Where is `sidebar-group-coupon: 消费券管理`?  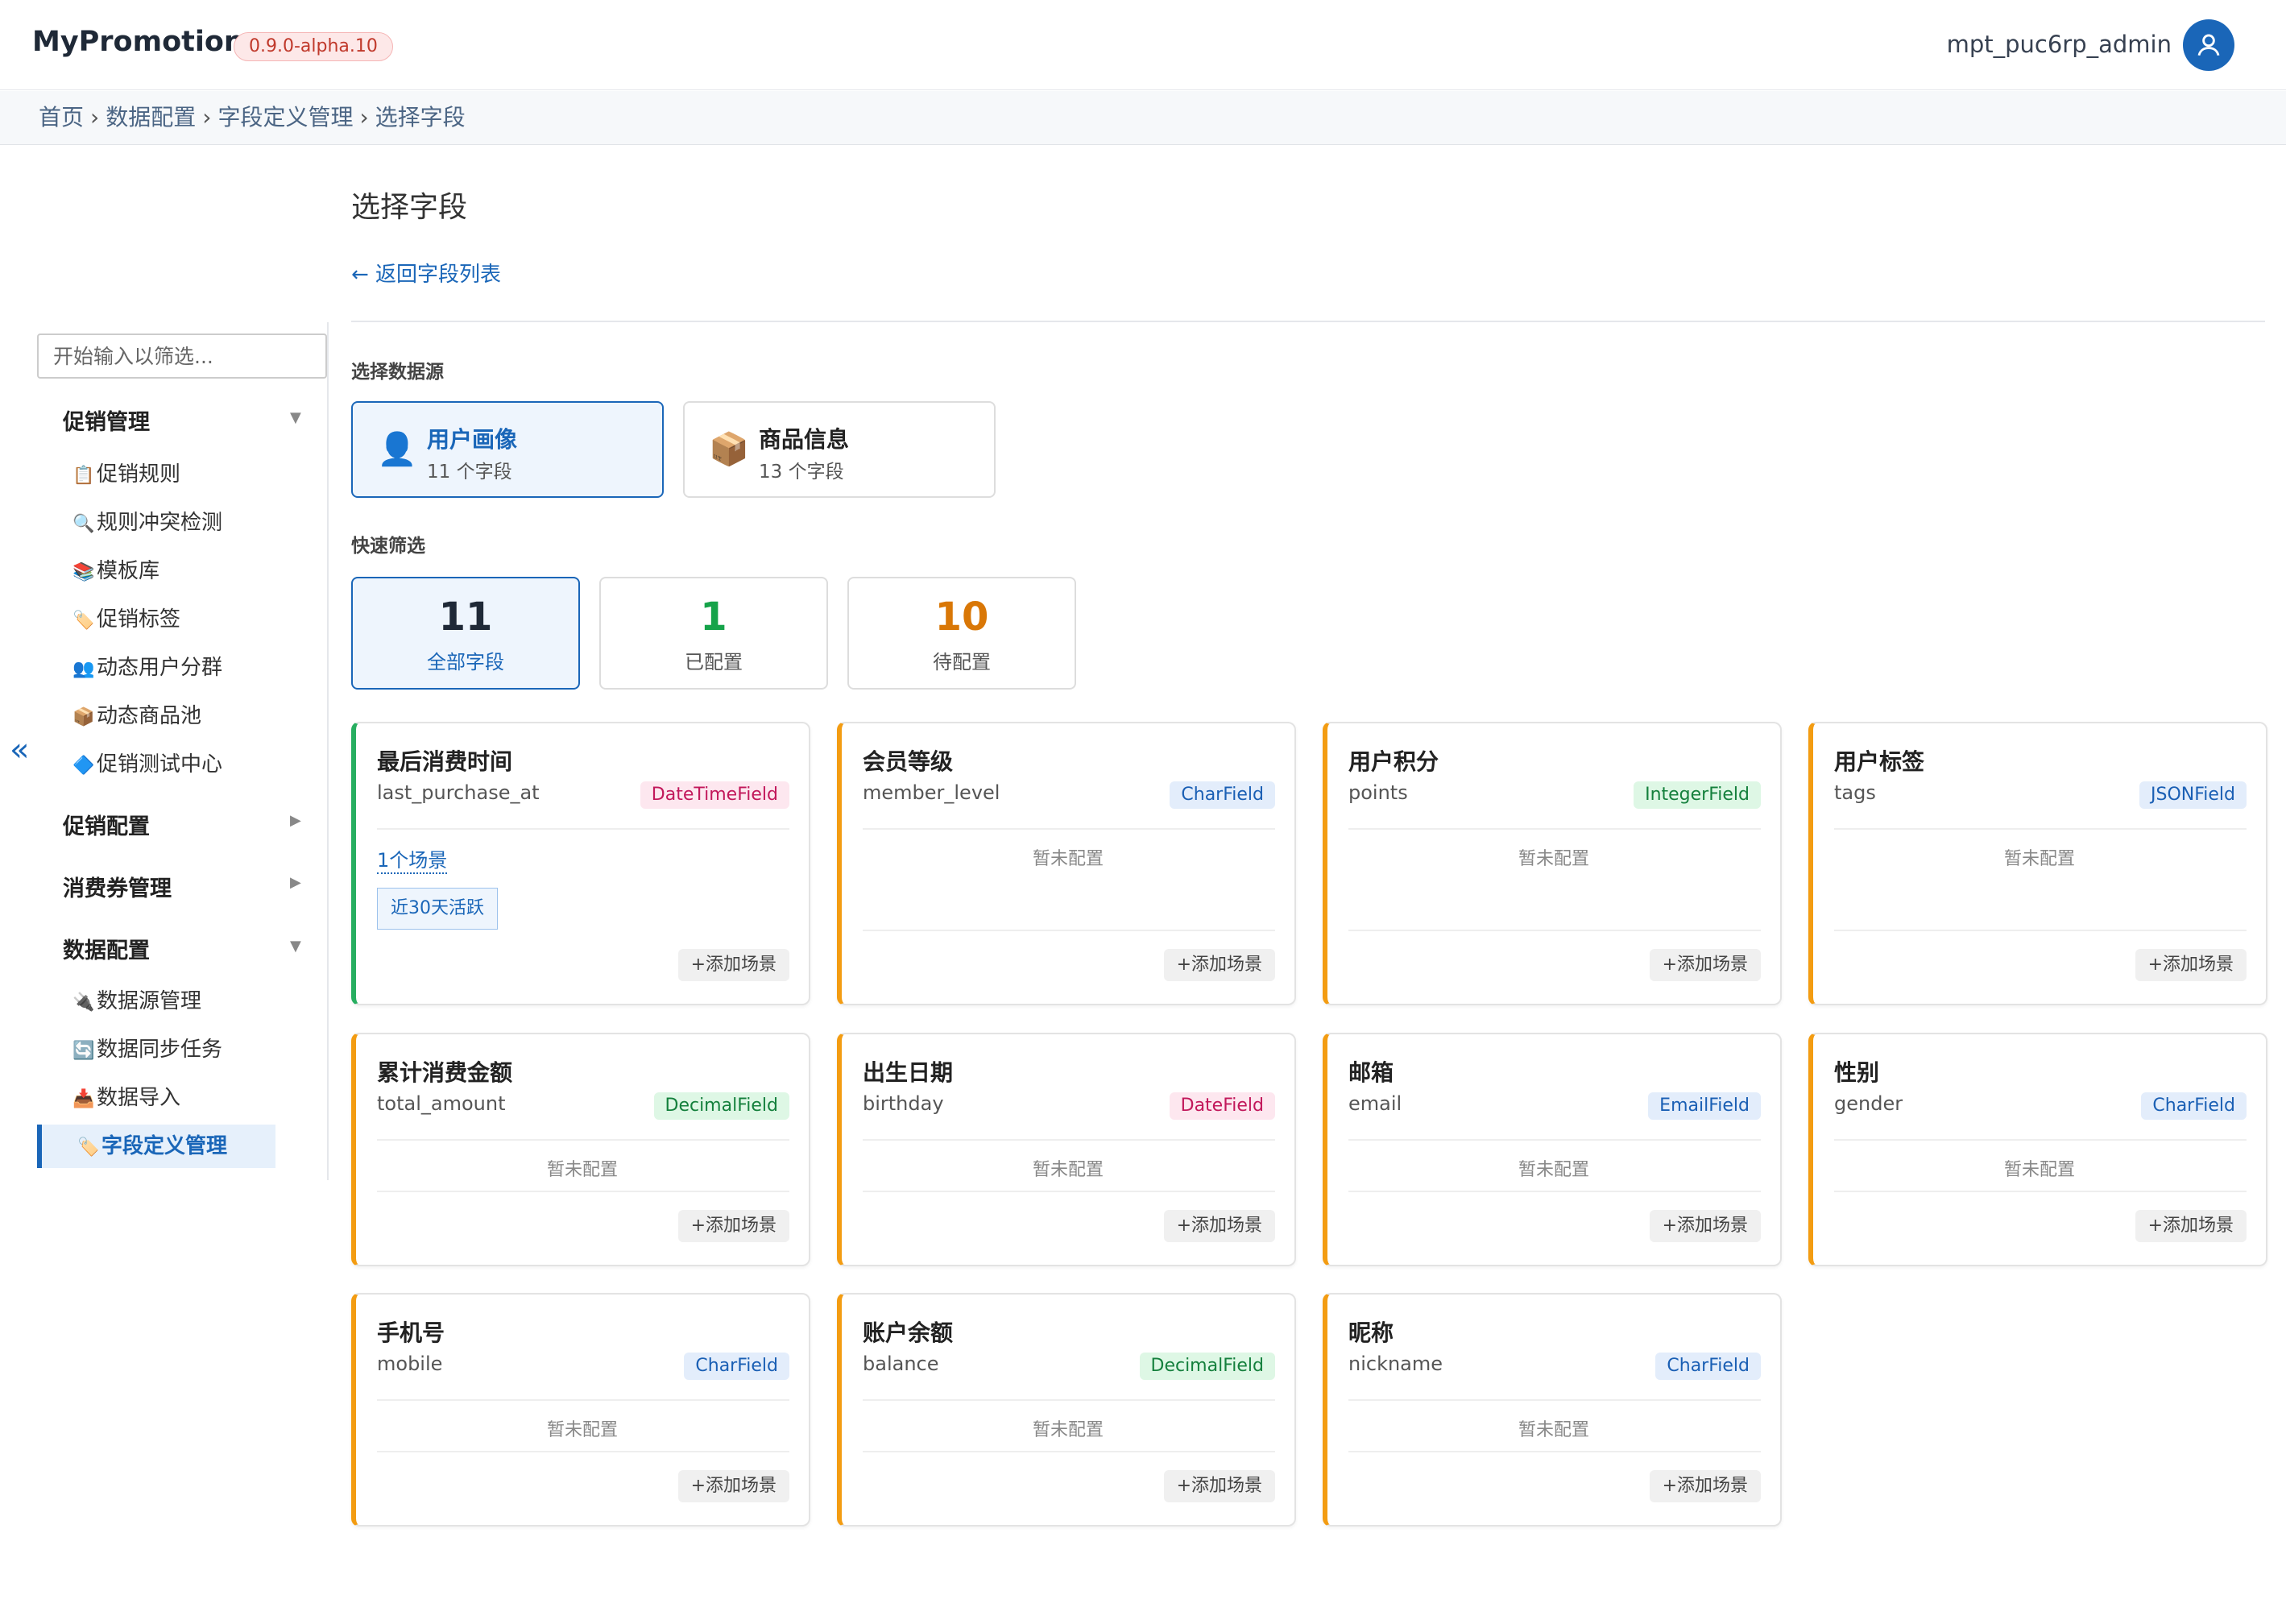
sidebar-group-coupon: 消费券管理 is located at coordinates (117, 887).